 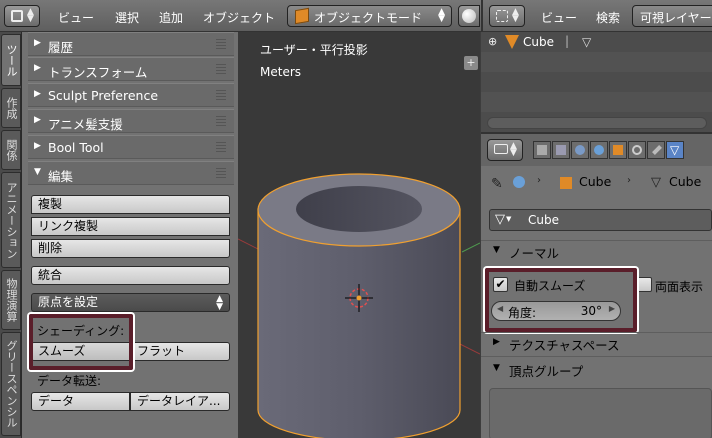 What do you see at coordinates (130, 226) in the screenshot?
I see `duplicate-linked-button: リンク複製` at bounding box center [130, 226].